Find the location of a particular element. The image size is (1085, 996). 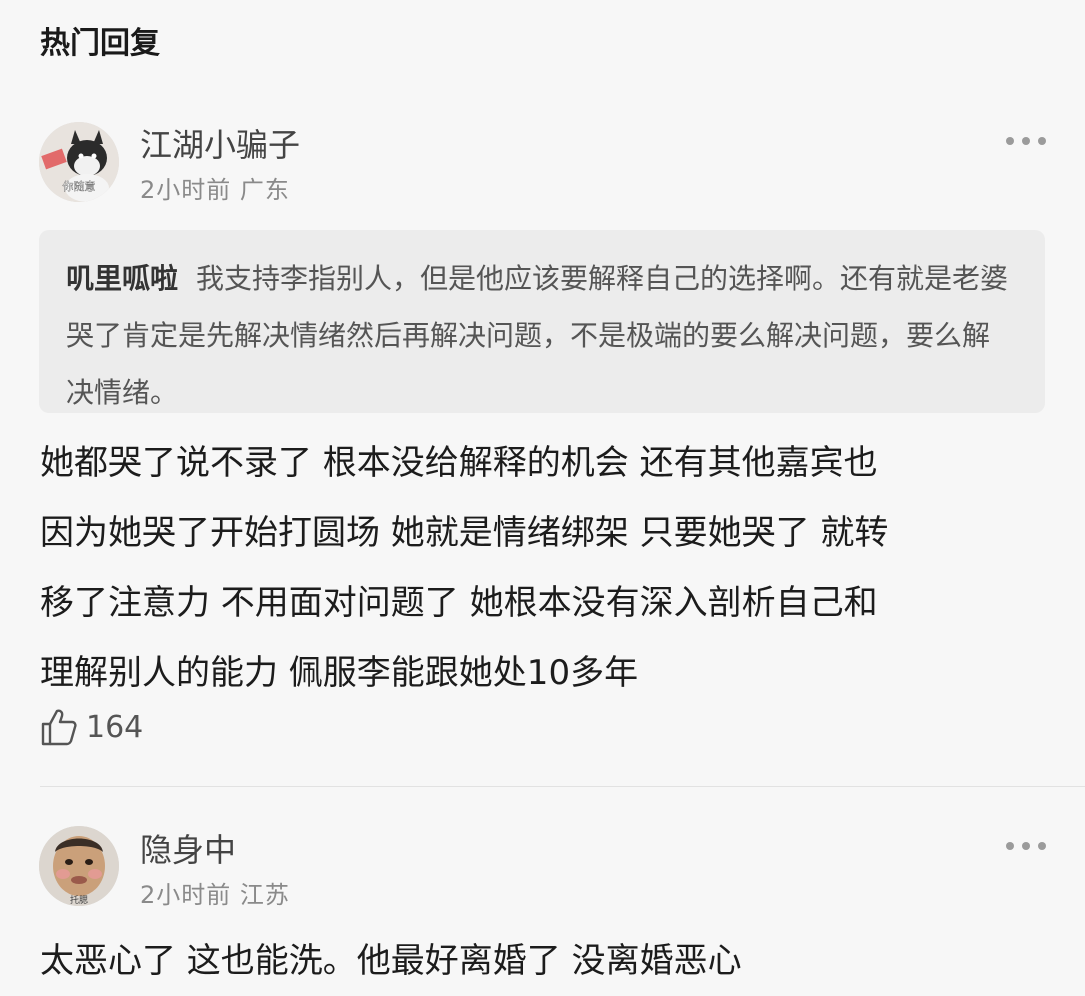

comment-line: 理解别人的能力 佩服李能跟她处10多年 is located at coordinates (339, 673).